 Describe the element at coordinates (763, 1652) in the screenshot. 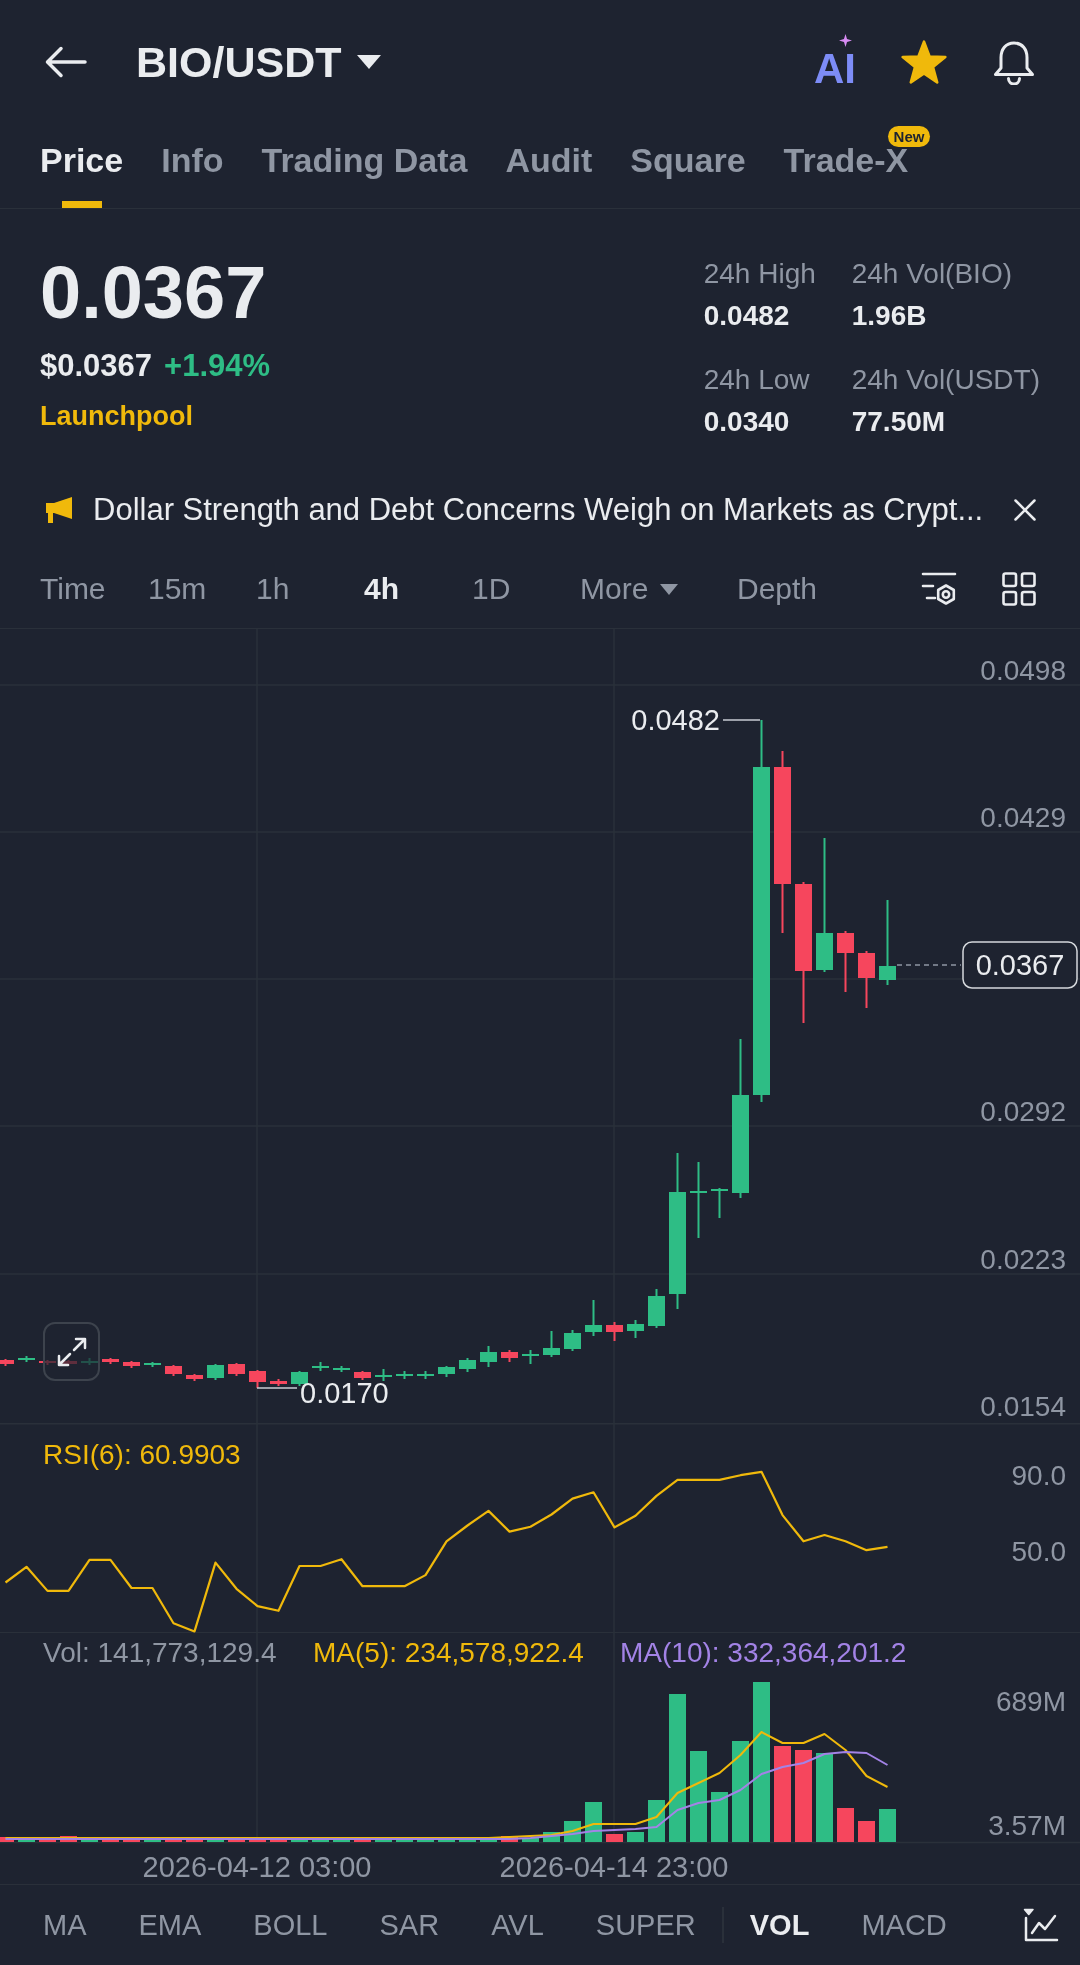

I see `volume-reading: MA(10): 332,364,201.2` at that location.